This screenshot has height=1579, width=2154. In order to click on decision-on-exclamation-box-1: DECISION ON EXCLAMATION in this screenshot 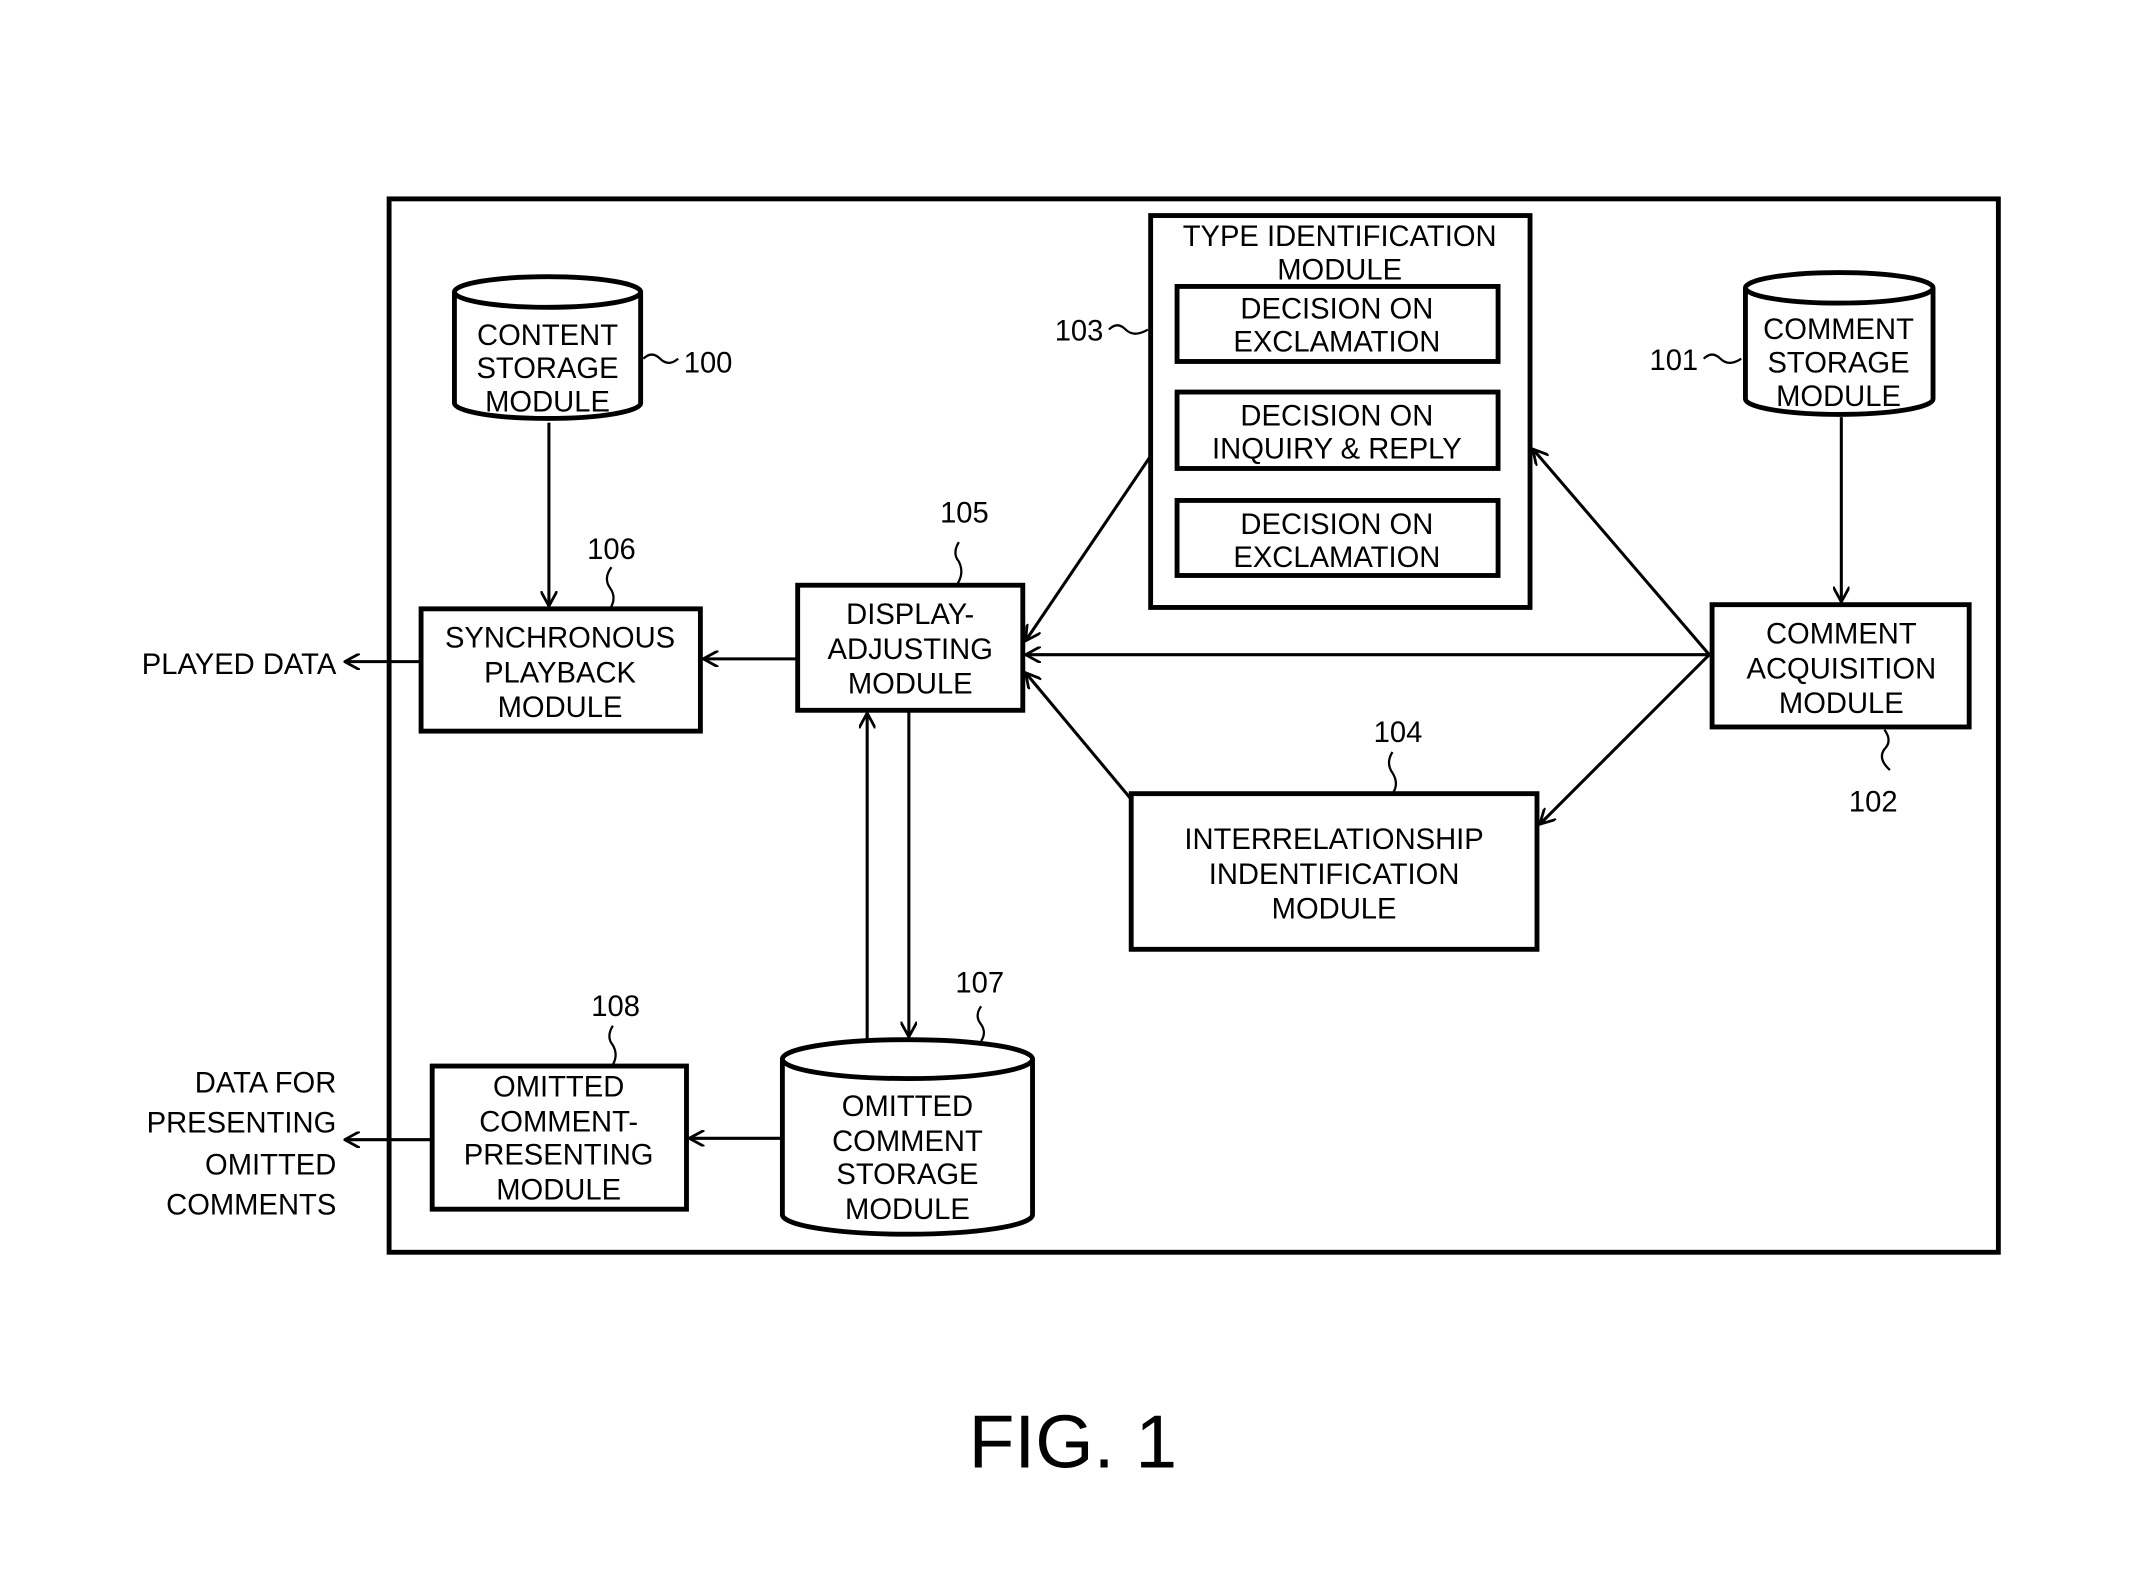, I will do `click(1337, 324)`.